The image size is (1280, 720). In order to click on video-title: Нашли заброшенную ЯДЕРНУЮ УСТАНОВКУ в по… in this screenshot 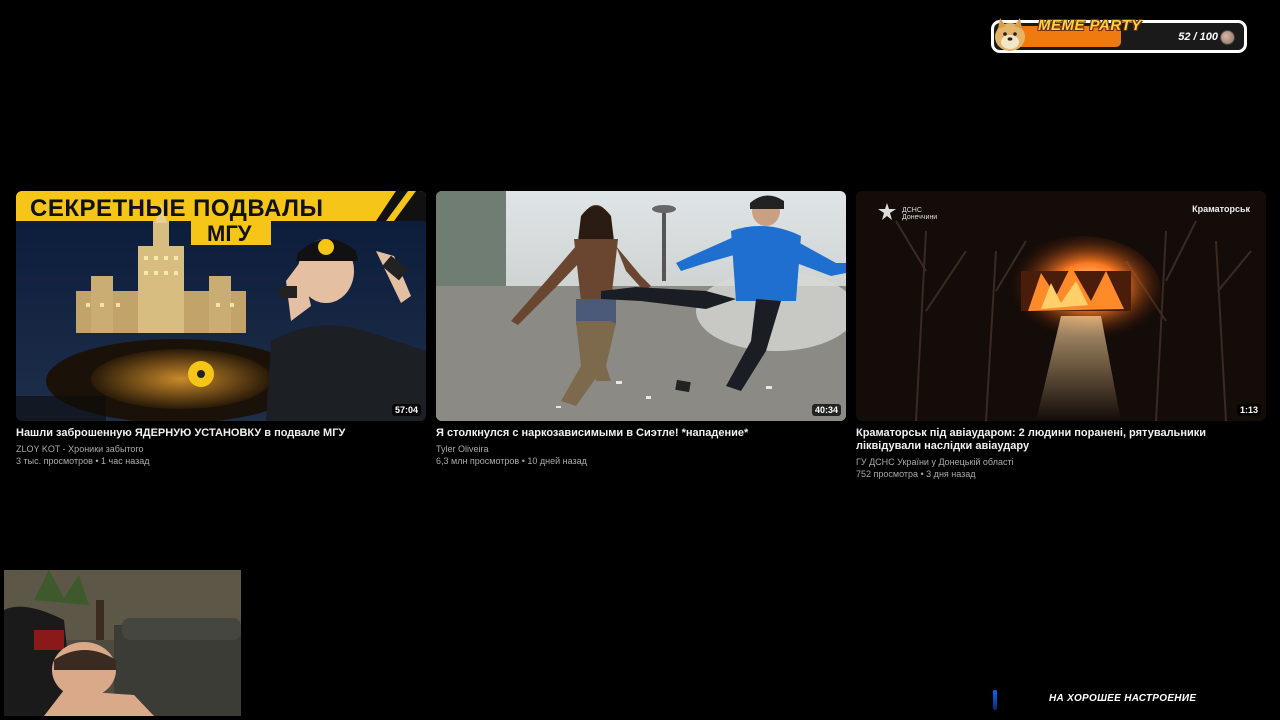, I will do `click(221, 433)`.